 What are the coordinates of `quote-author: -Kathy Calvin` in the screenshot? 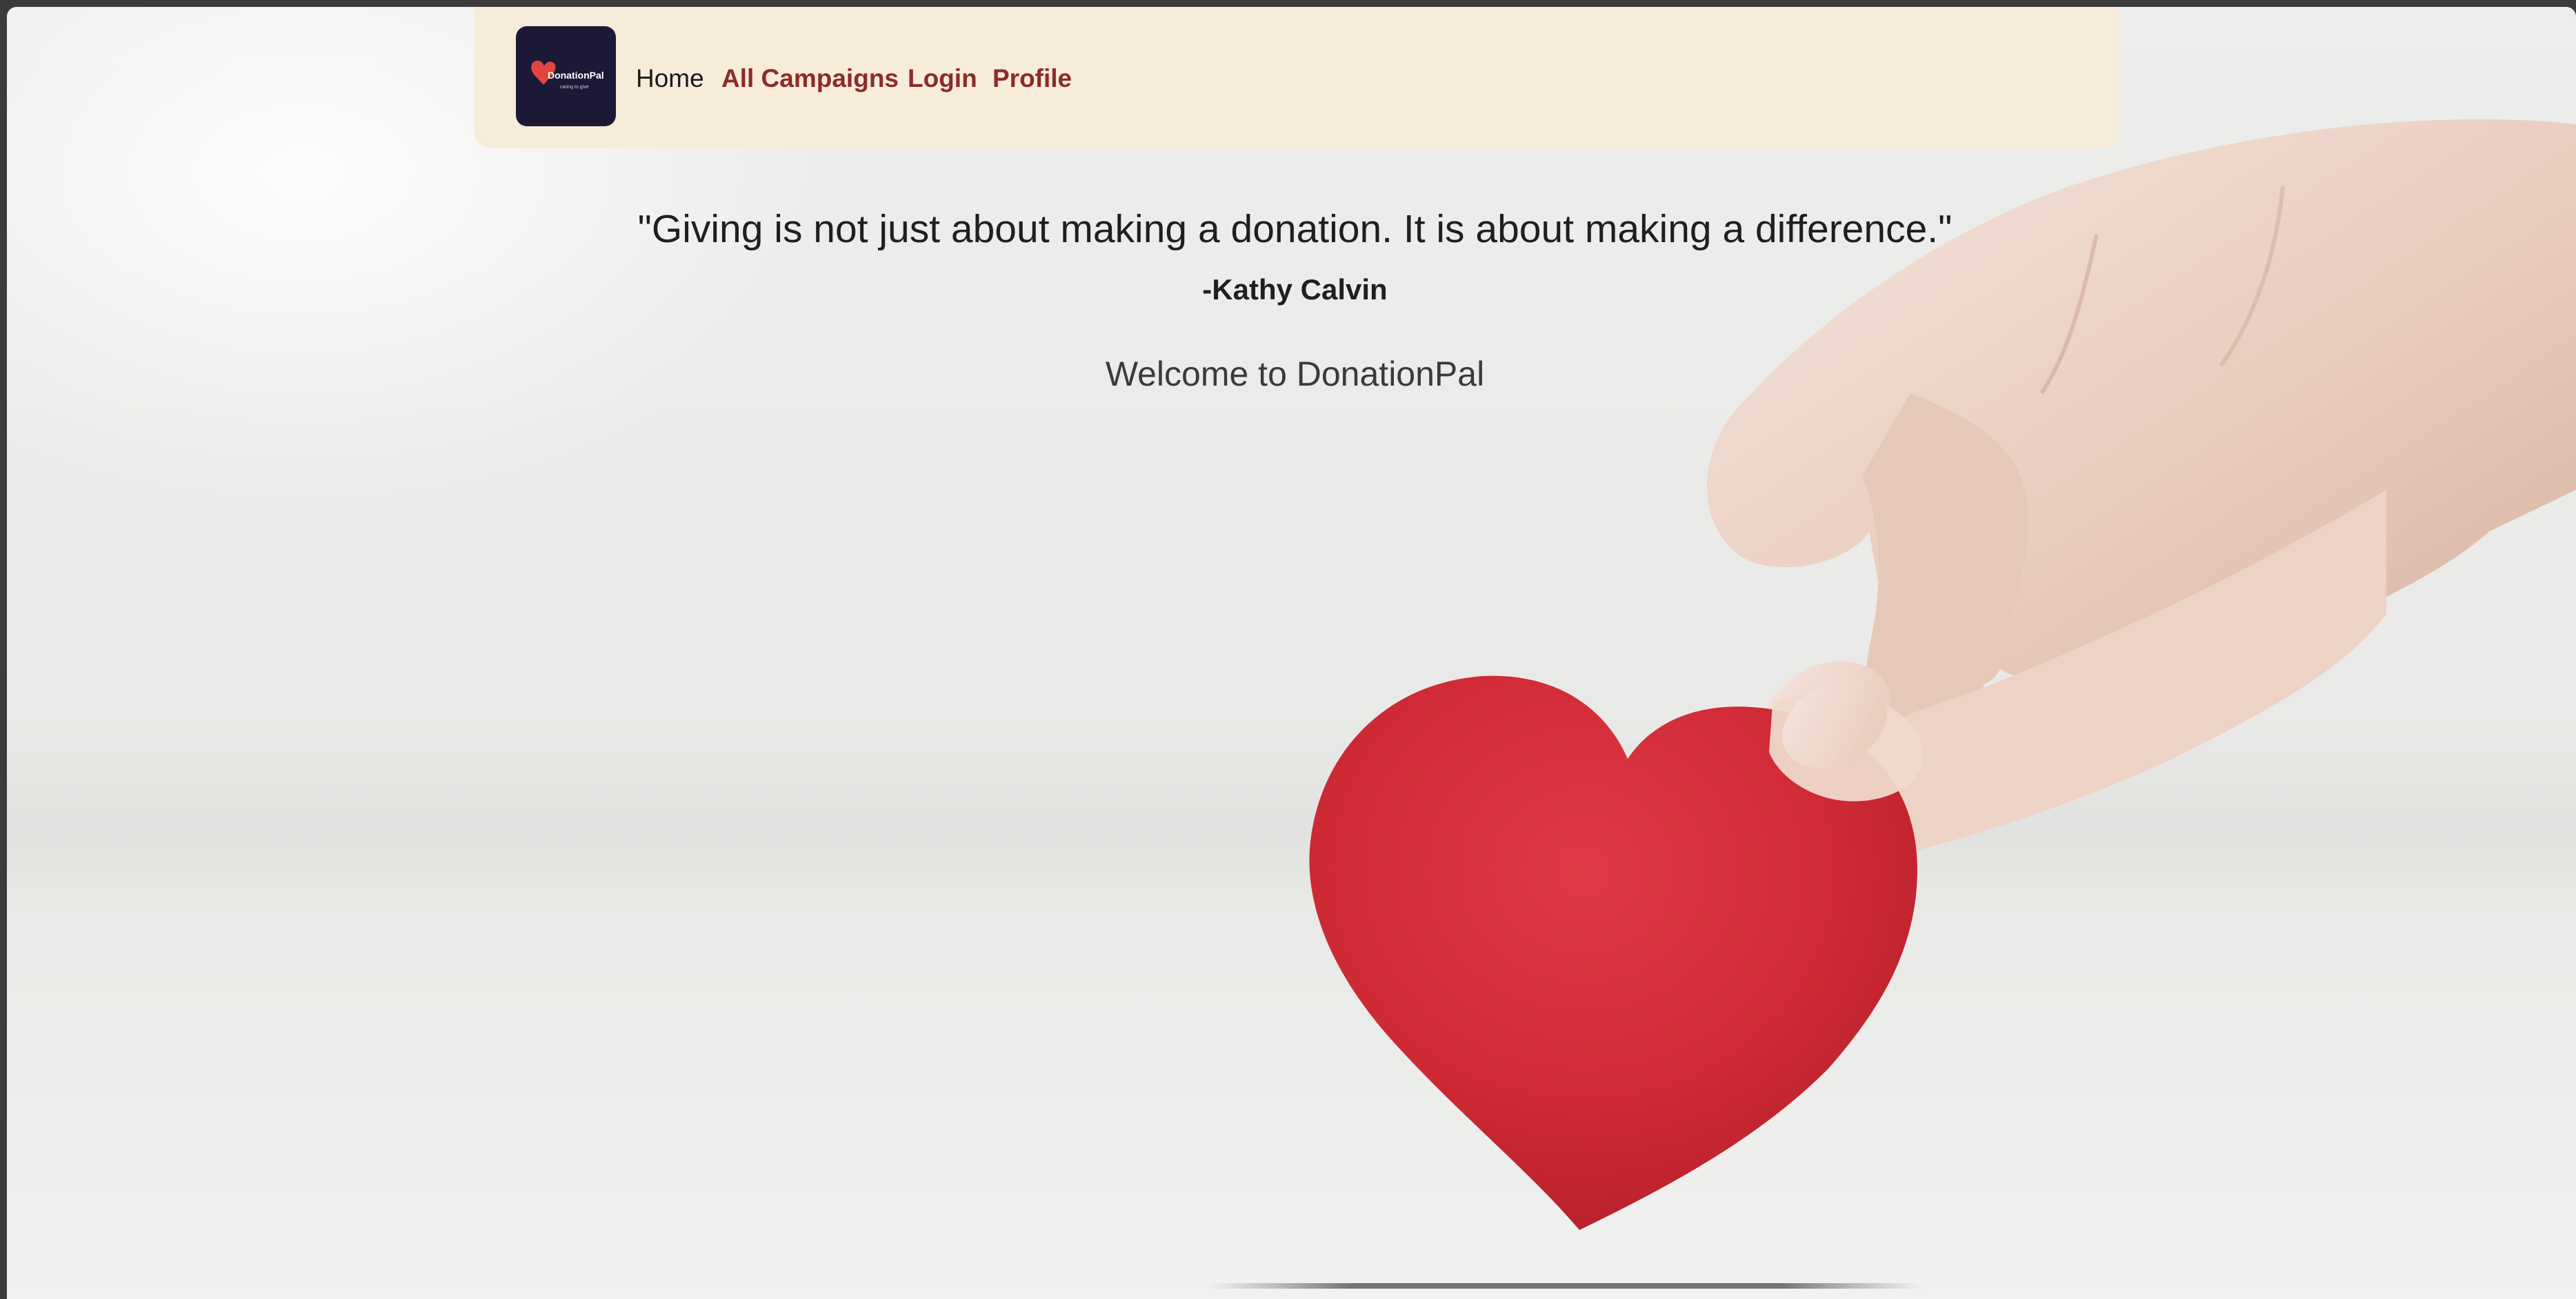 It's located at (1295, 289).